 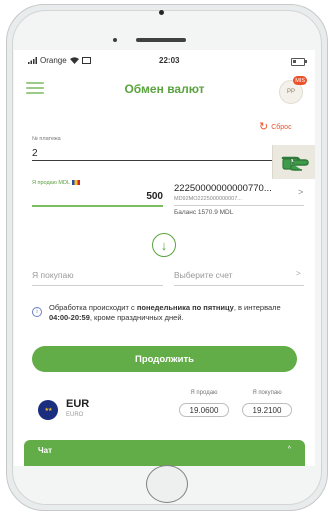 I want to click on notification-badge: MIS, so click(x=300, y=80).